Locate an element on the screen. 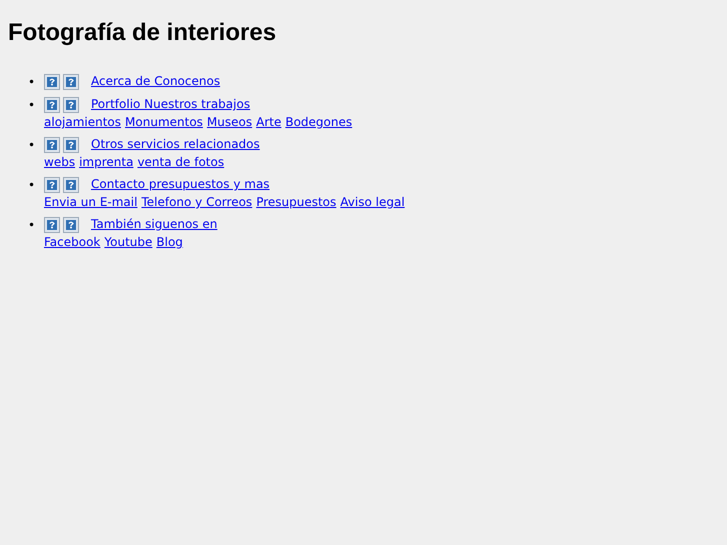  menu-link: Contacto presupuestos y mas is located at coordinates (157, 182).